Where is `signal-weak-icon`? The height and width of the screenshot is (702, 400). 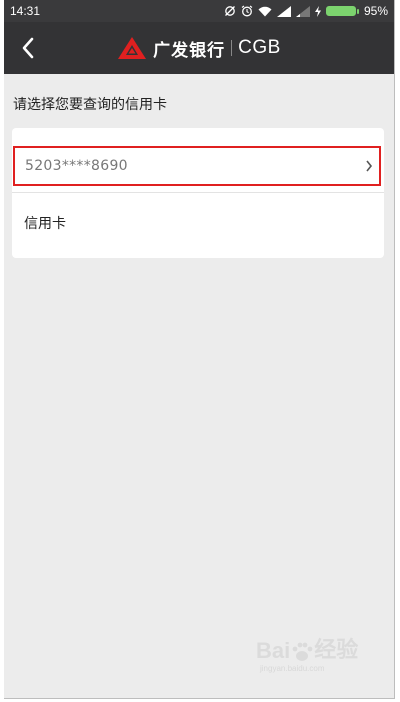 signal-weak-icon is located at coordinates (302, 11).